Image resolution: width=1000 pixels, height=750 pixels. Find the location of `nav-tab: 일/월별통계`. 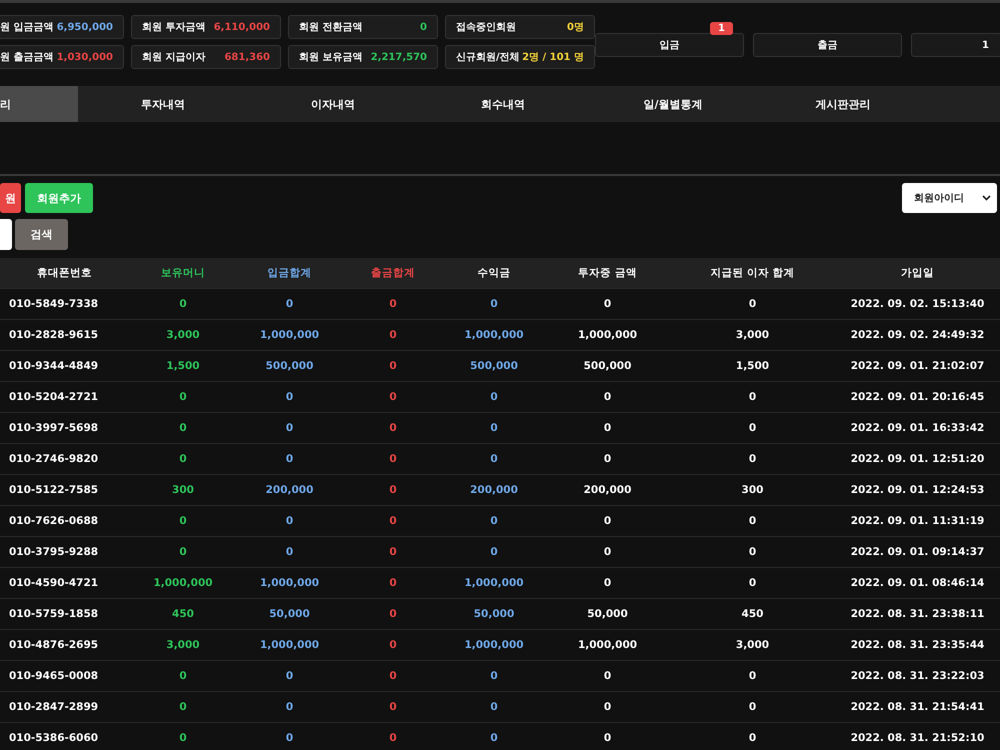

nav-tab: 일/월별통계 is located at coordinates (673, 104).